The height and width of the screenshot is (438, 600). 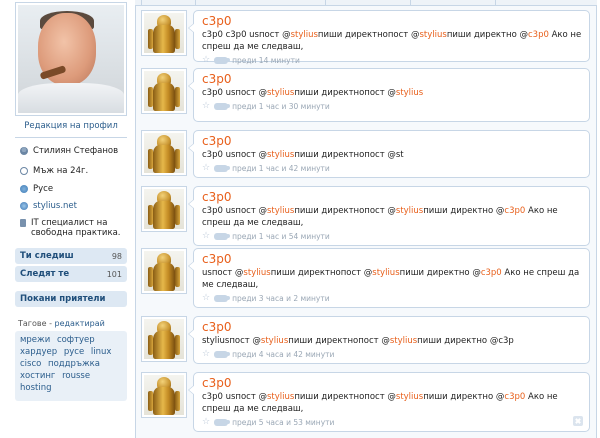 What do you see at coordinates (71, 126) in the screenshot?
I see `edit-profile-link: Редакция на профил` at bounding box center [71, 126].